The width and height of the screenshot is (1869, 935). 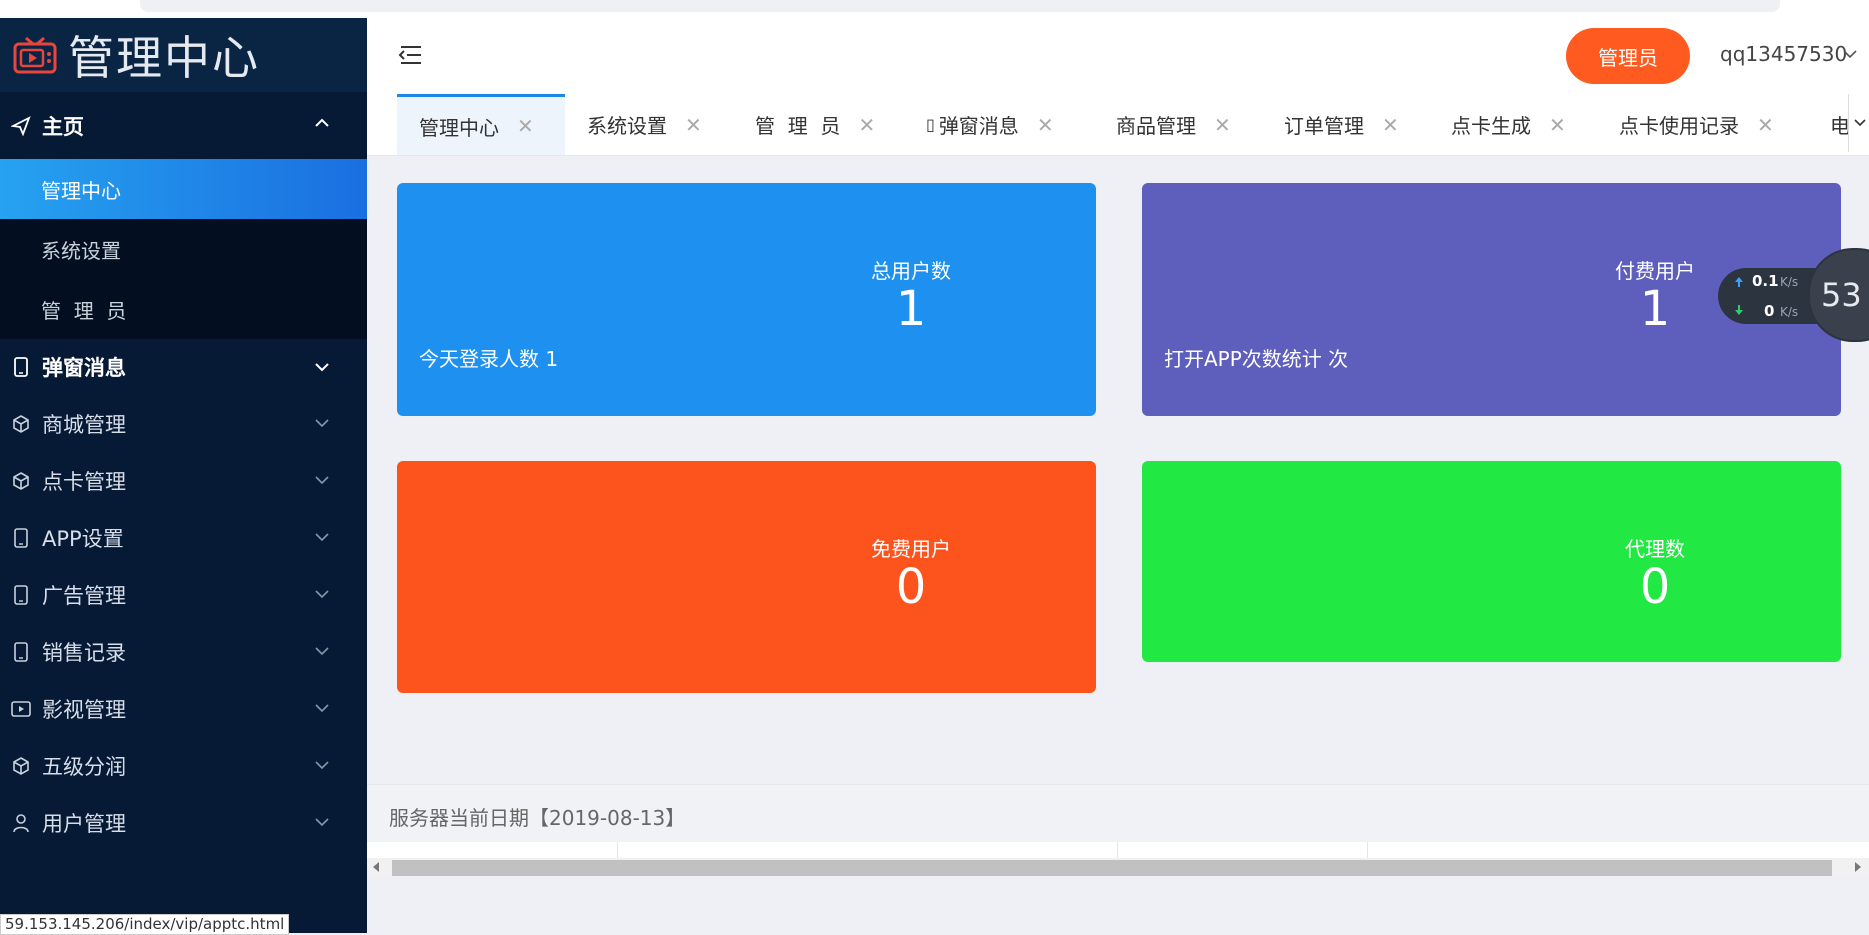 I want to click on tab-order-manage: 订单管理 ✕, so click(x=1341, y=124).